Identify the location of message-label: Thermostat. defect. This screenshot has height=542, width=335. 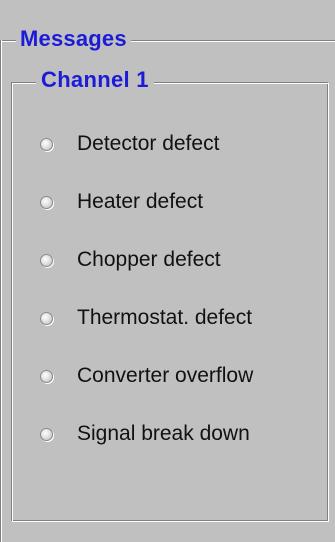
(165, 317).